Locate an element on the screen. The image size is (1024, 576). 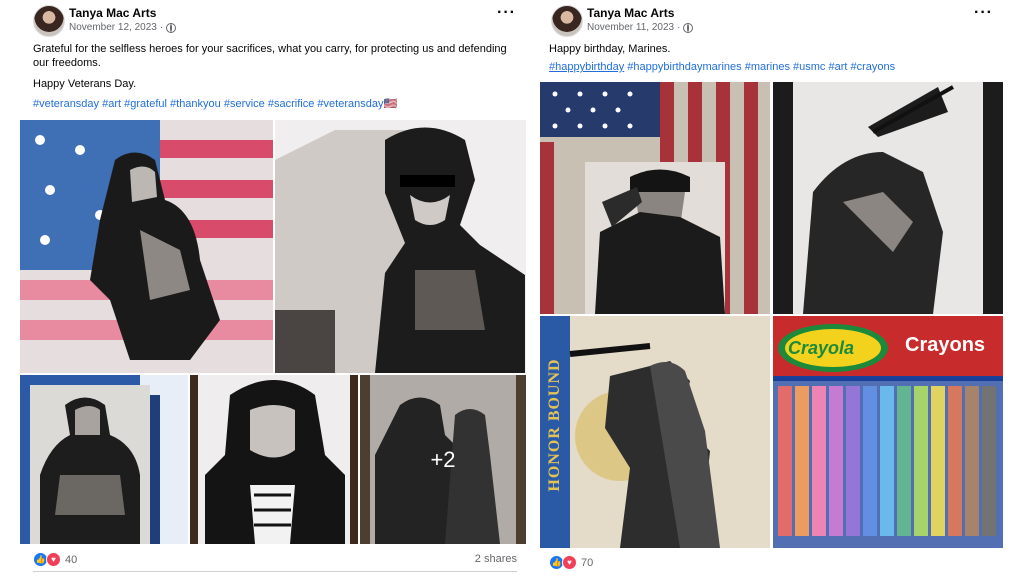
photo-soldier-flag is located at coordinates (146, 246).